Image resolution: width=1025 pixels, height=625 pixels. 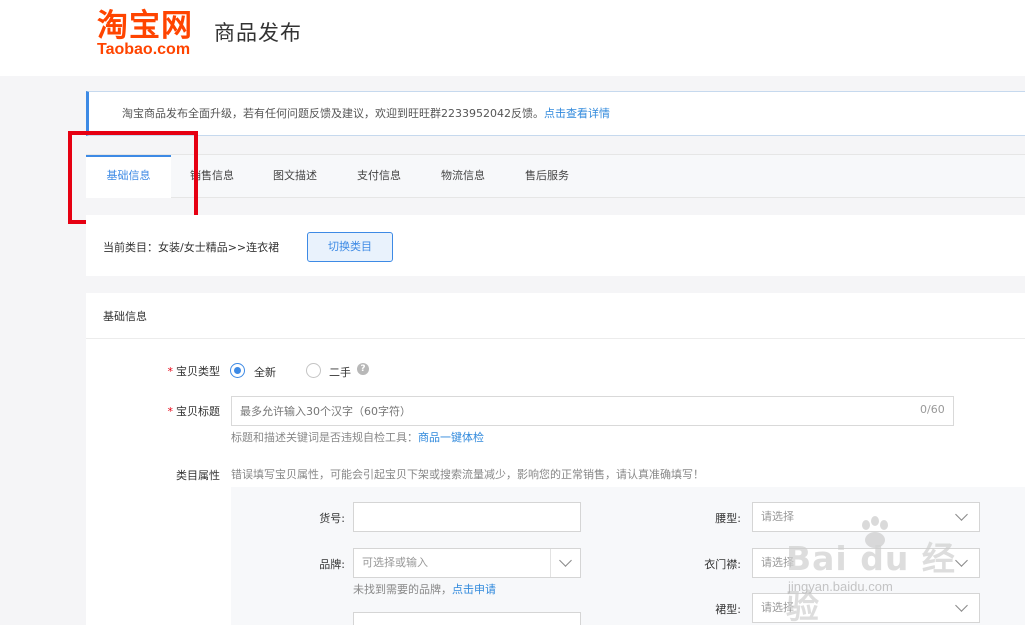 I want to click on title-char-counter: 0/60, so click(x=932, y=409).